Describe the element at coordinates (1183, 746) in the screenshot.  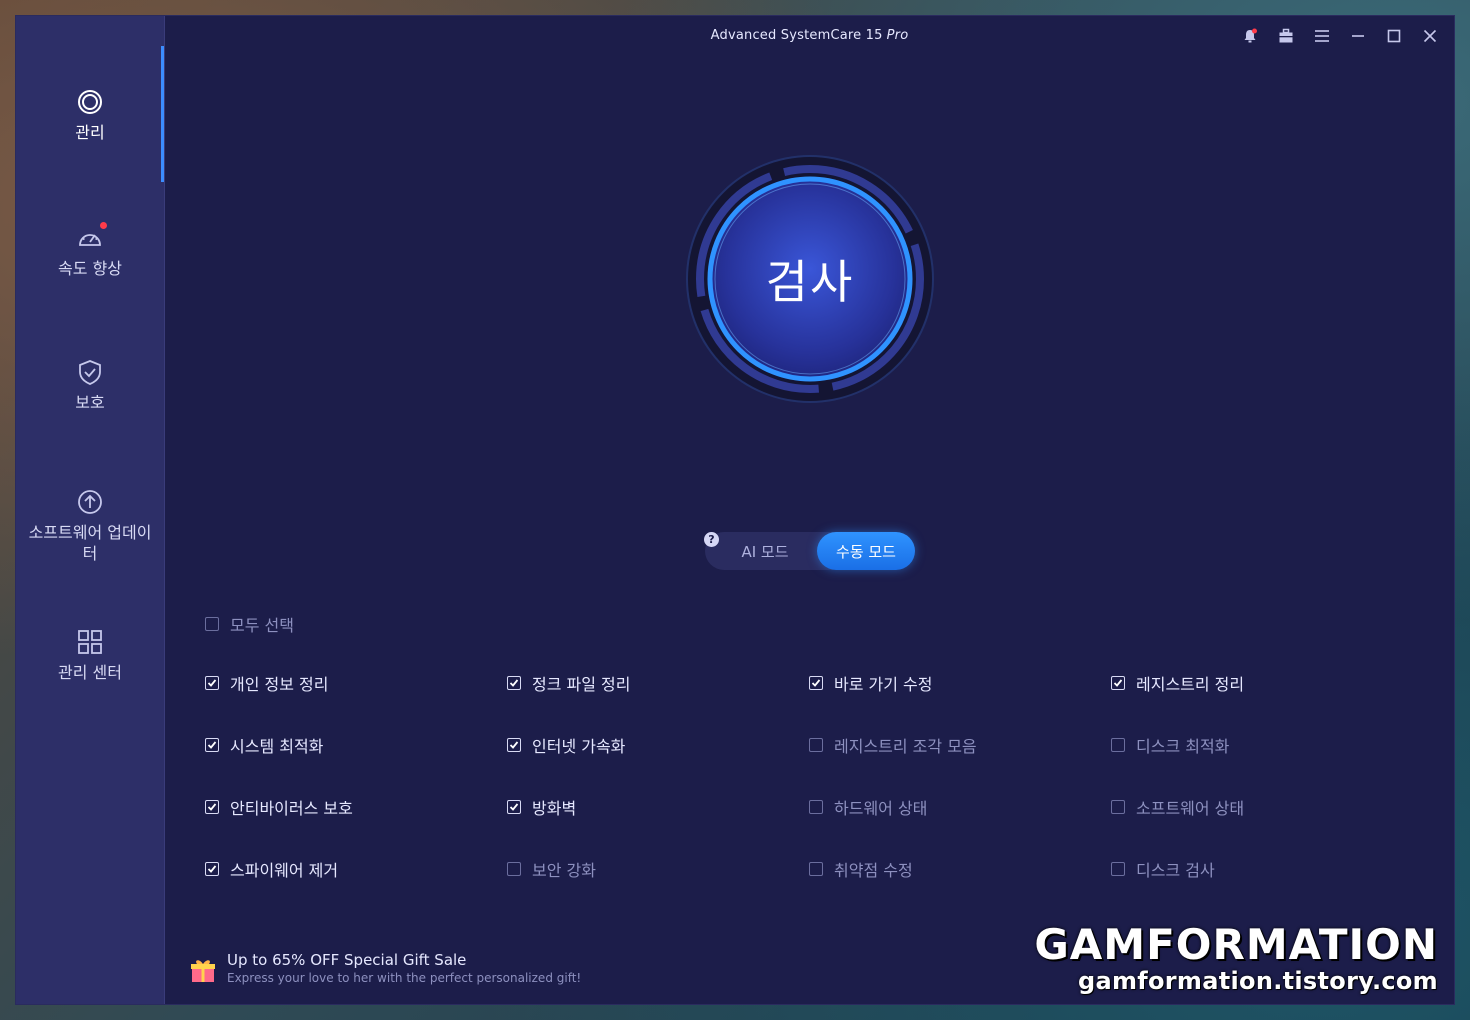
I see `scan-option-label: 디스크 최적화` at that location.